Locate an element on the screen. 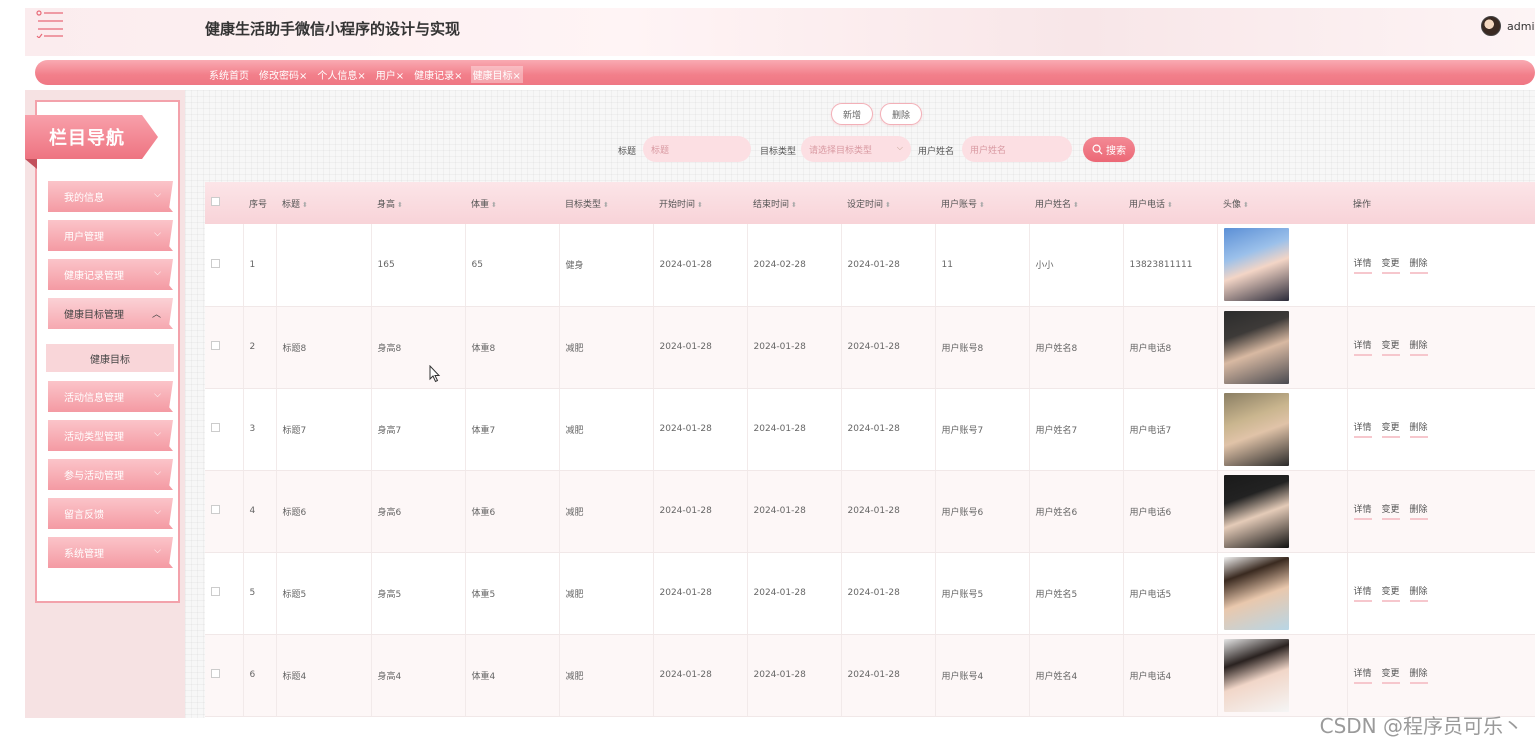 This screenshot has width=1535, height=751. title-search-input: 标题 is located at coordinates (697, 149).